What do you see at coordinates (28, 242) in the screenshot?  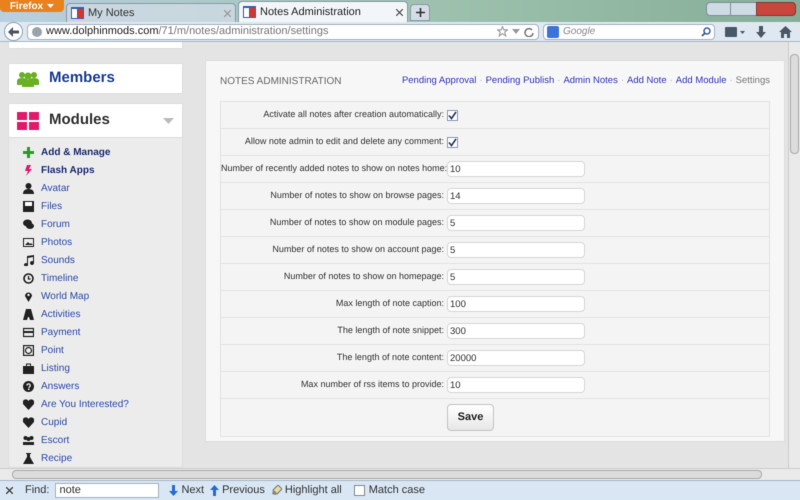 I see `picture-frame-icon` at bounding box center [28, 242].